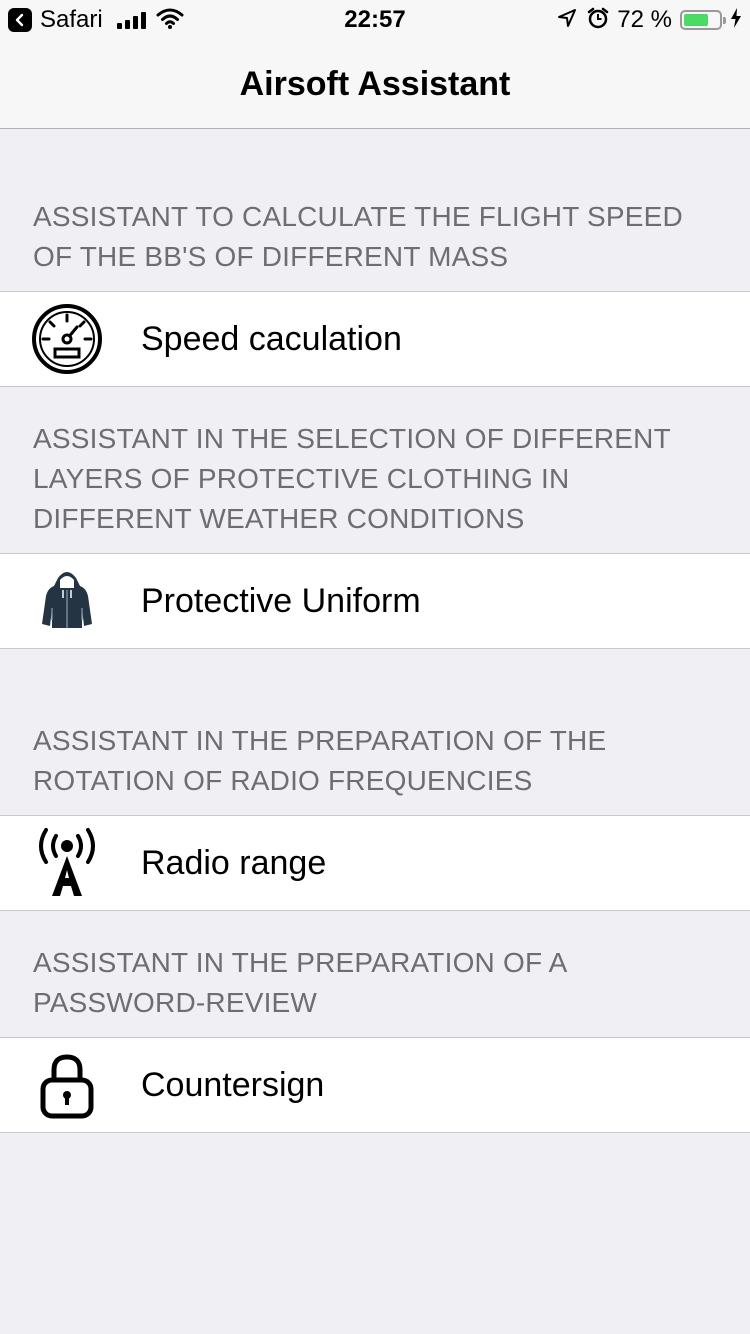 This screenshot has width=750, height=1334. I want to click on battery-icon, so click(703, 20).